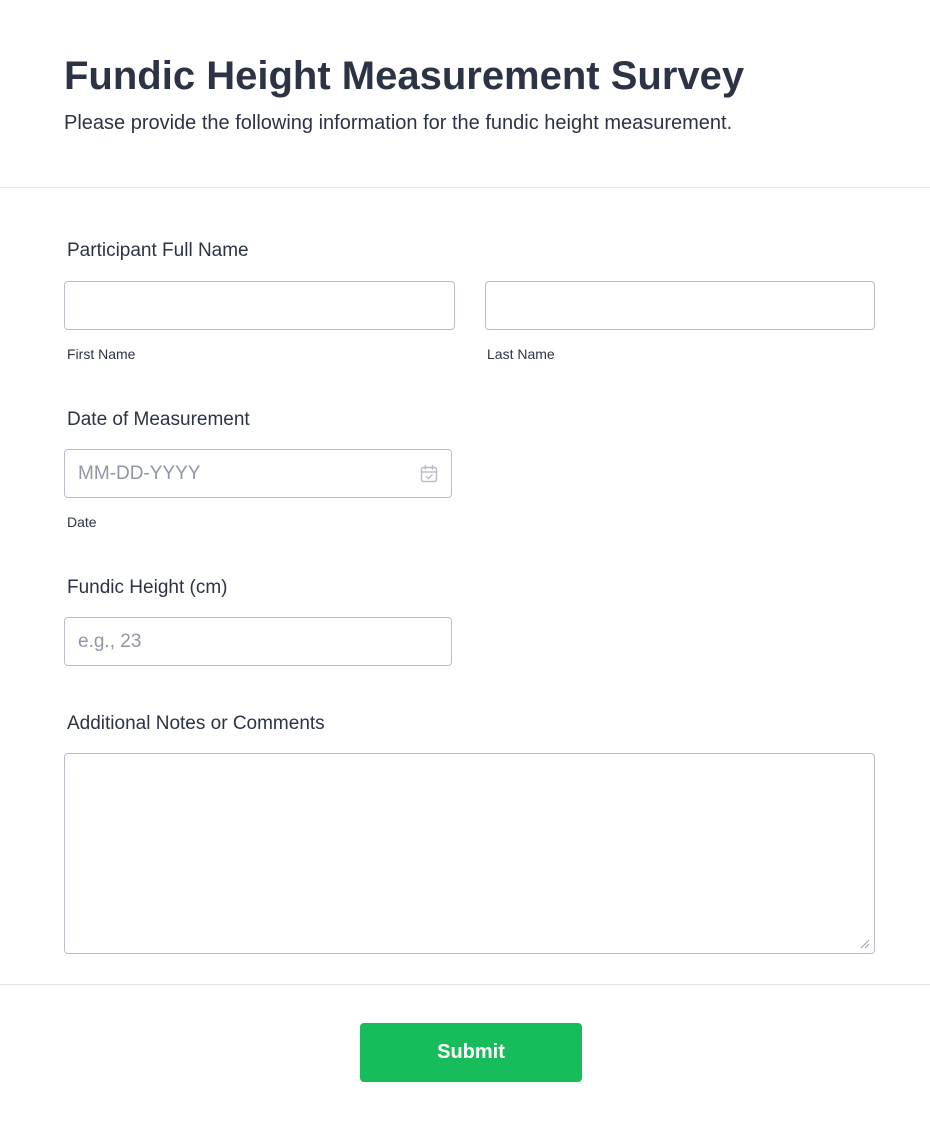  What do you see at coordinates (258, 641) in the screenshot?
I see `fundic-height-input` at bounding box center [258, 641].